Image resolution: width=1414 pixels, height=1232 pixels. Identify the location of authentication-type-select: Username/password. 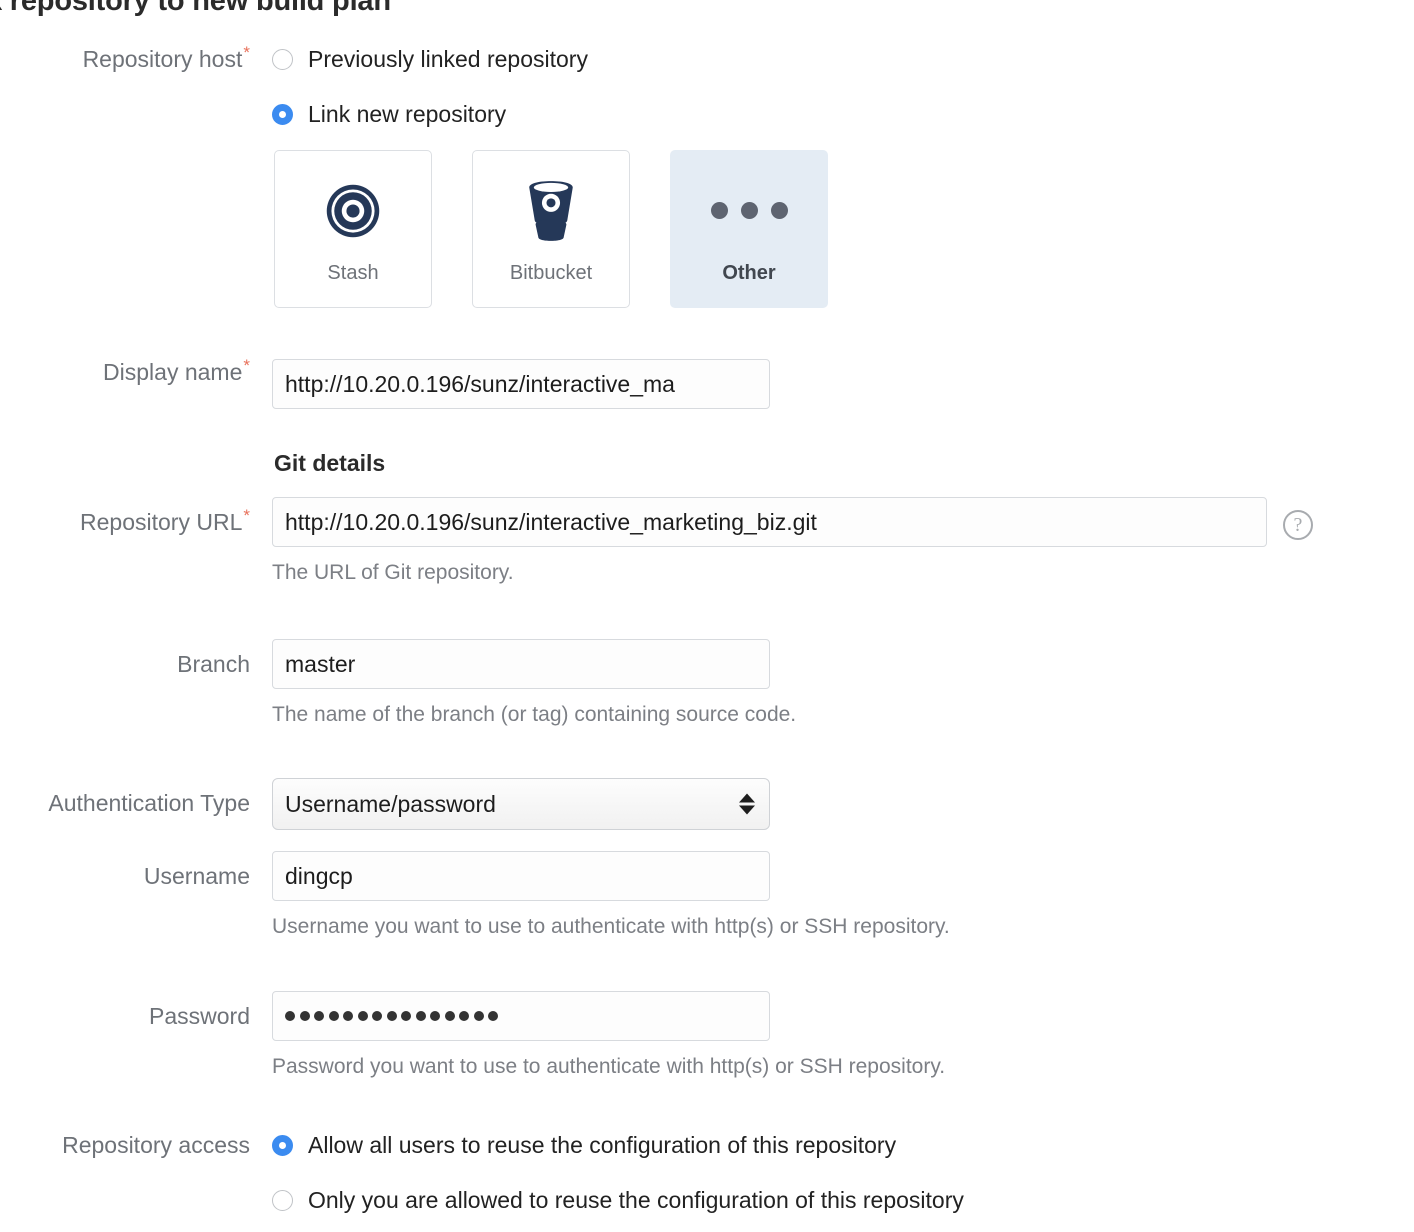
(521, 804).